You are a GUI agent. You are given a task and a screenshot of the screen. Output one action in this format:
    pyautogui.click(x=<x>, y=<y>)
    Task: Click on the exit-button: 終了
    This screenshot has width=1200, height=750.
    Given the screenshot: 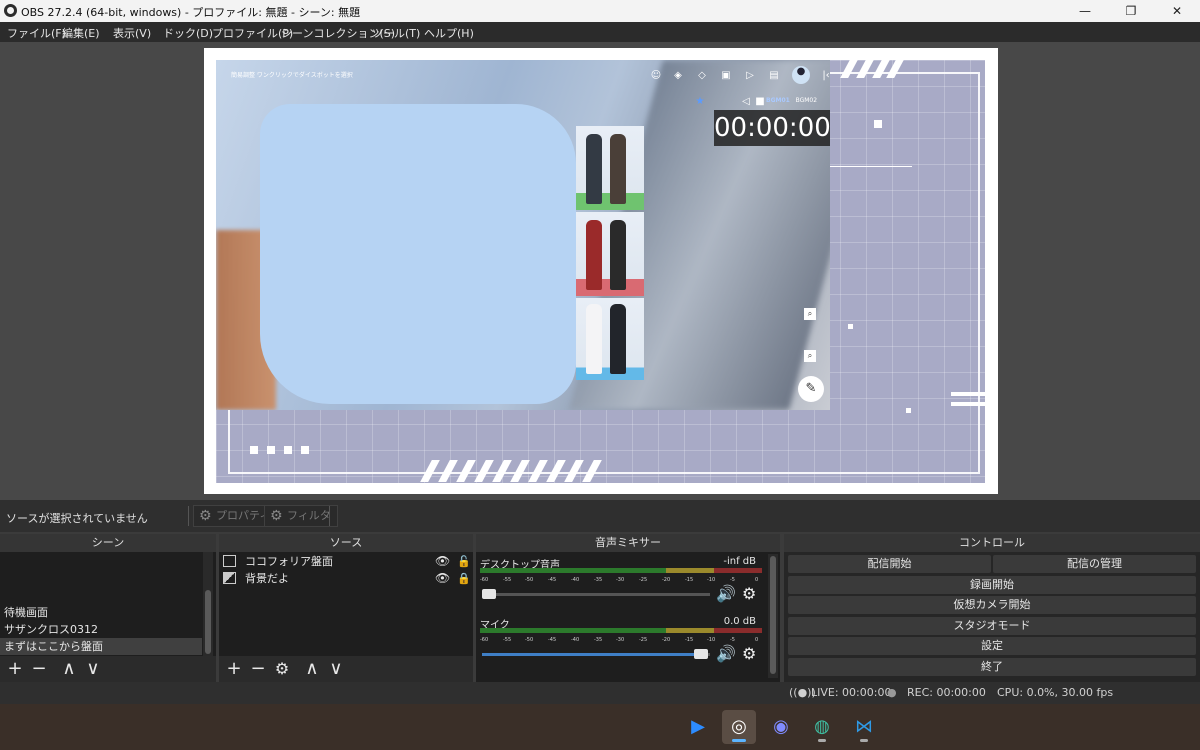 What is the action you would take?
    pyautogui.click(x=992, y=667)
    